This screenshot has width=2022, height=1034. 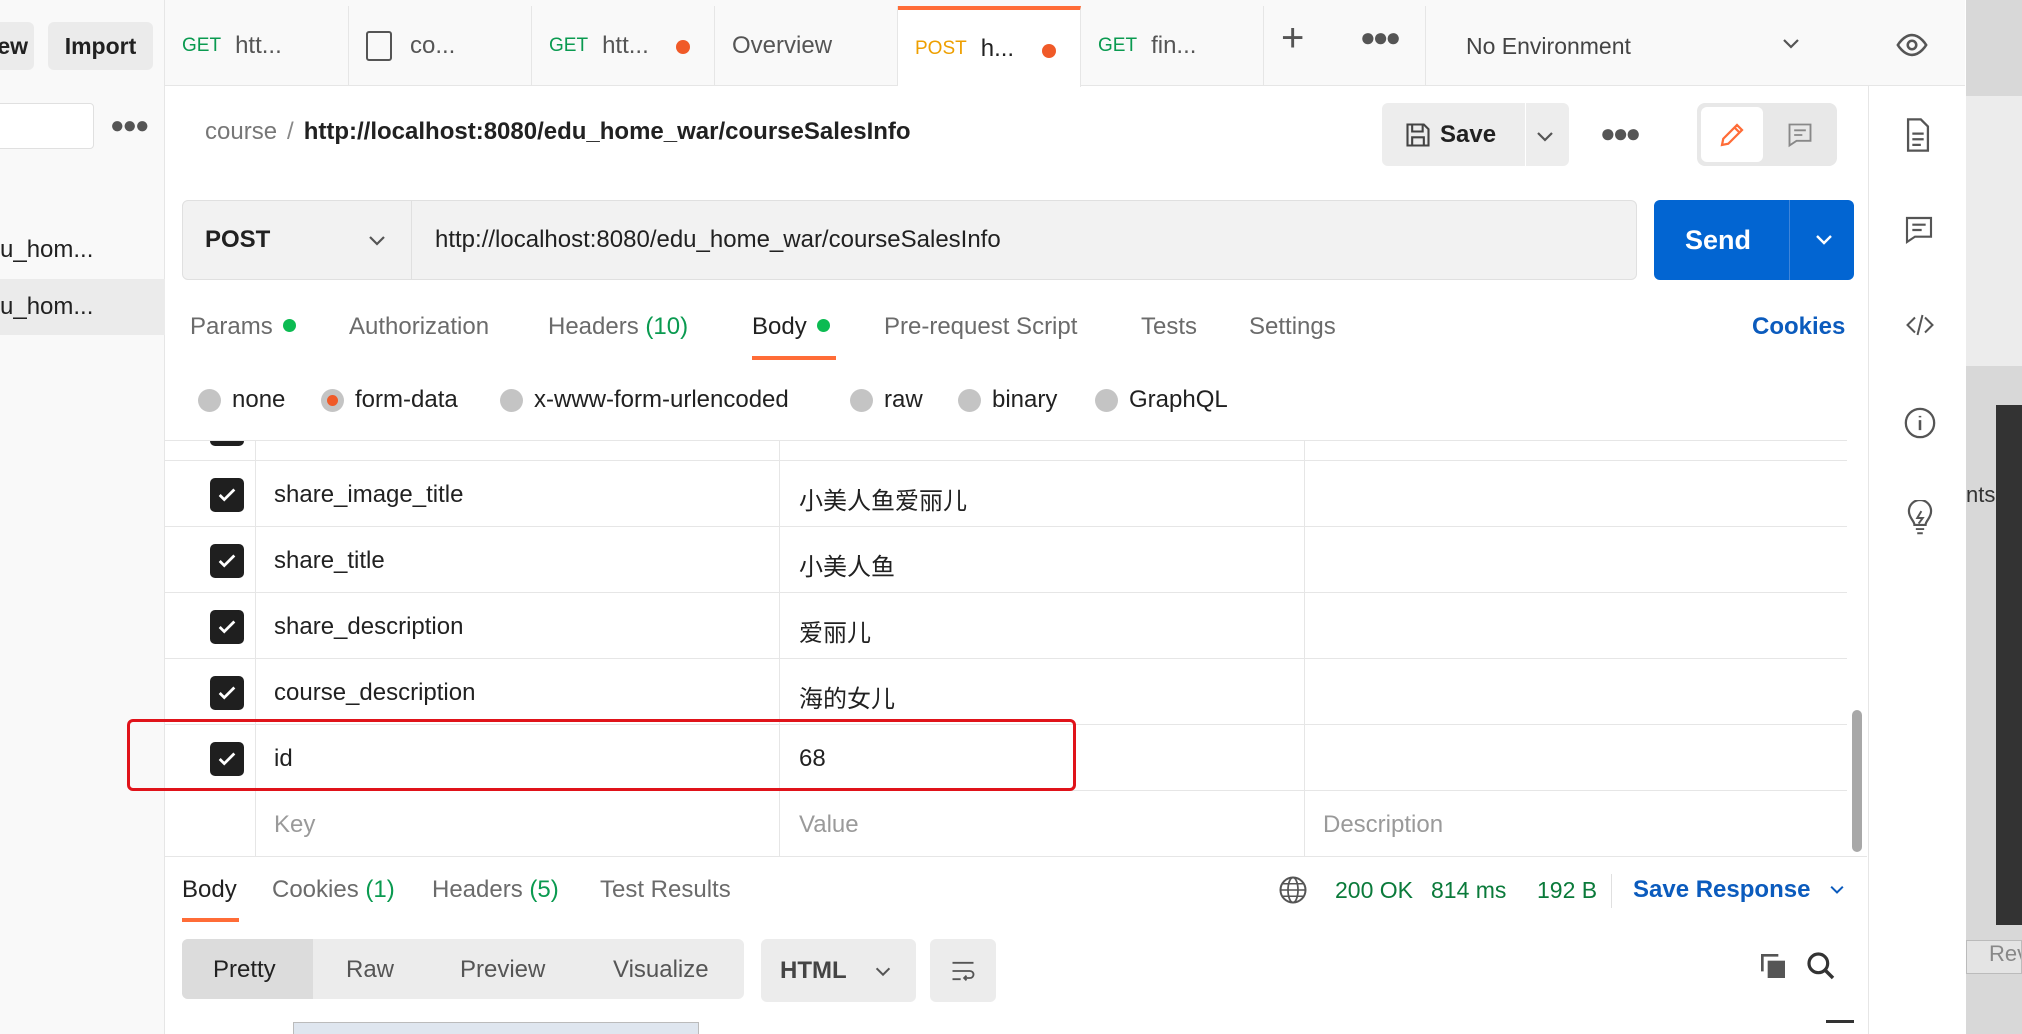 What do you see at coordinates (1468, 135) in the screenshot?
I see `save-button: Save` at bounding box center [1468, 135].